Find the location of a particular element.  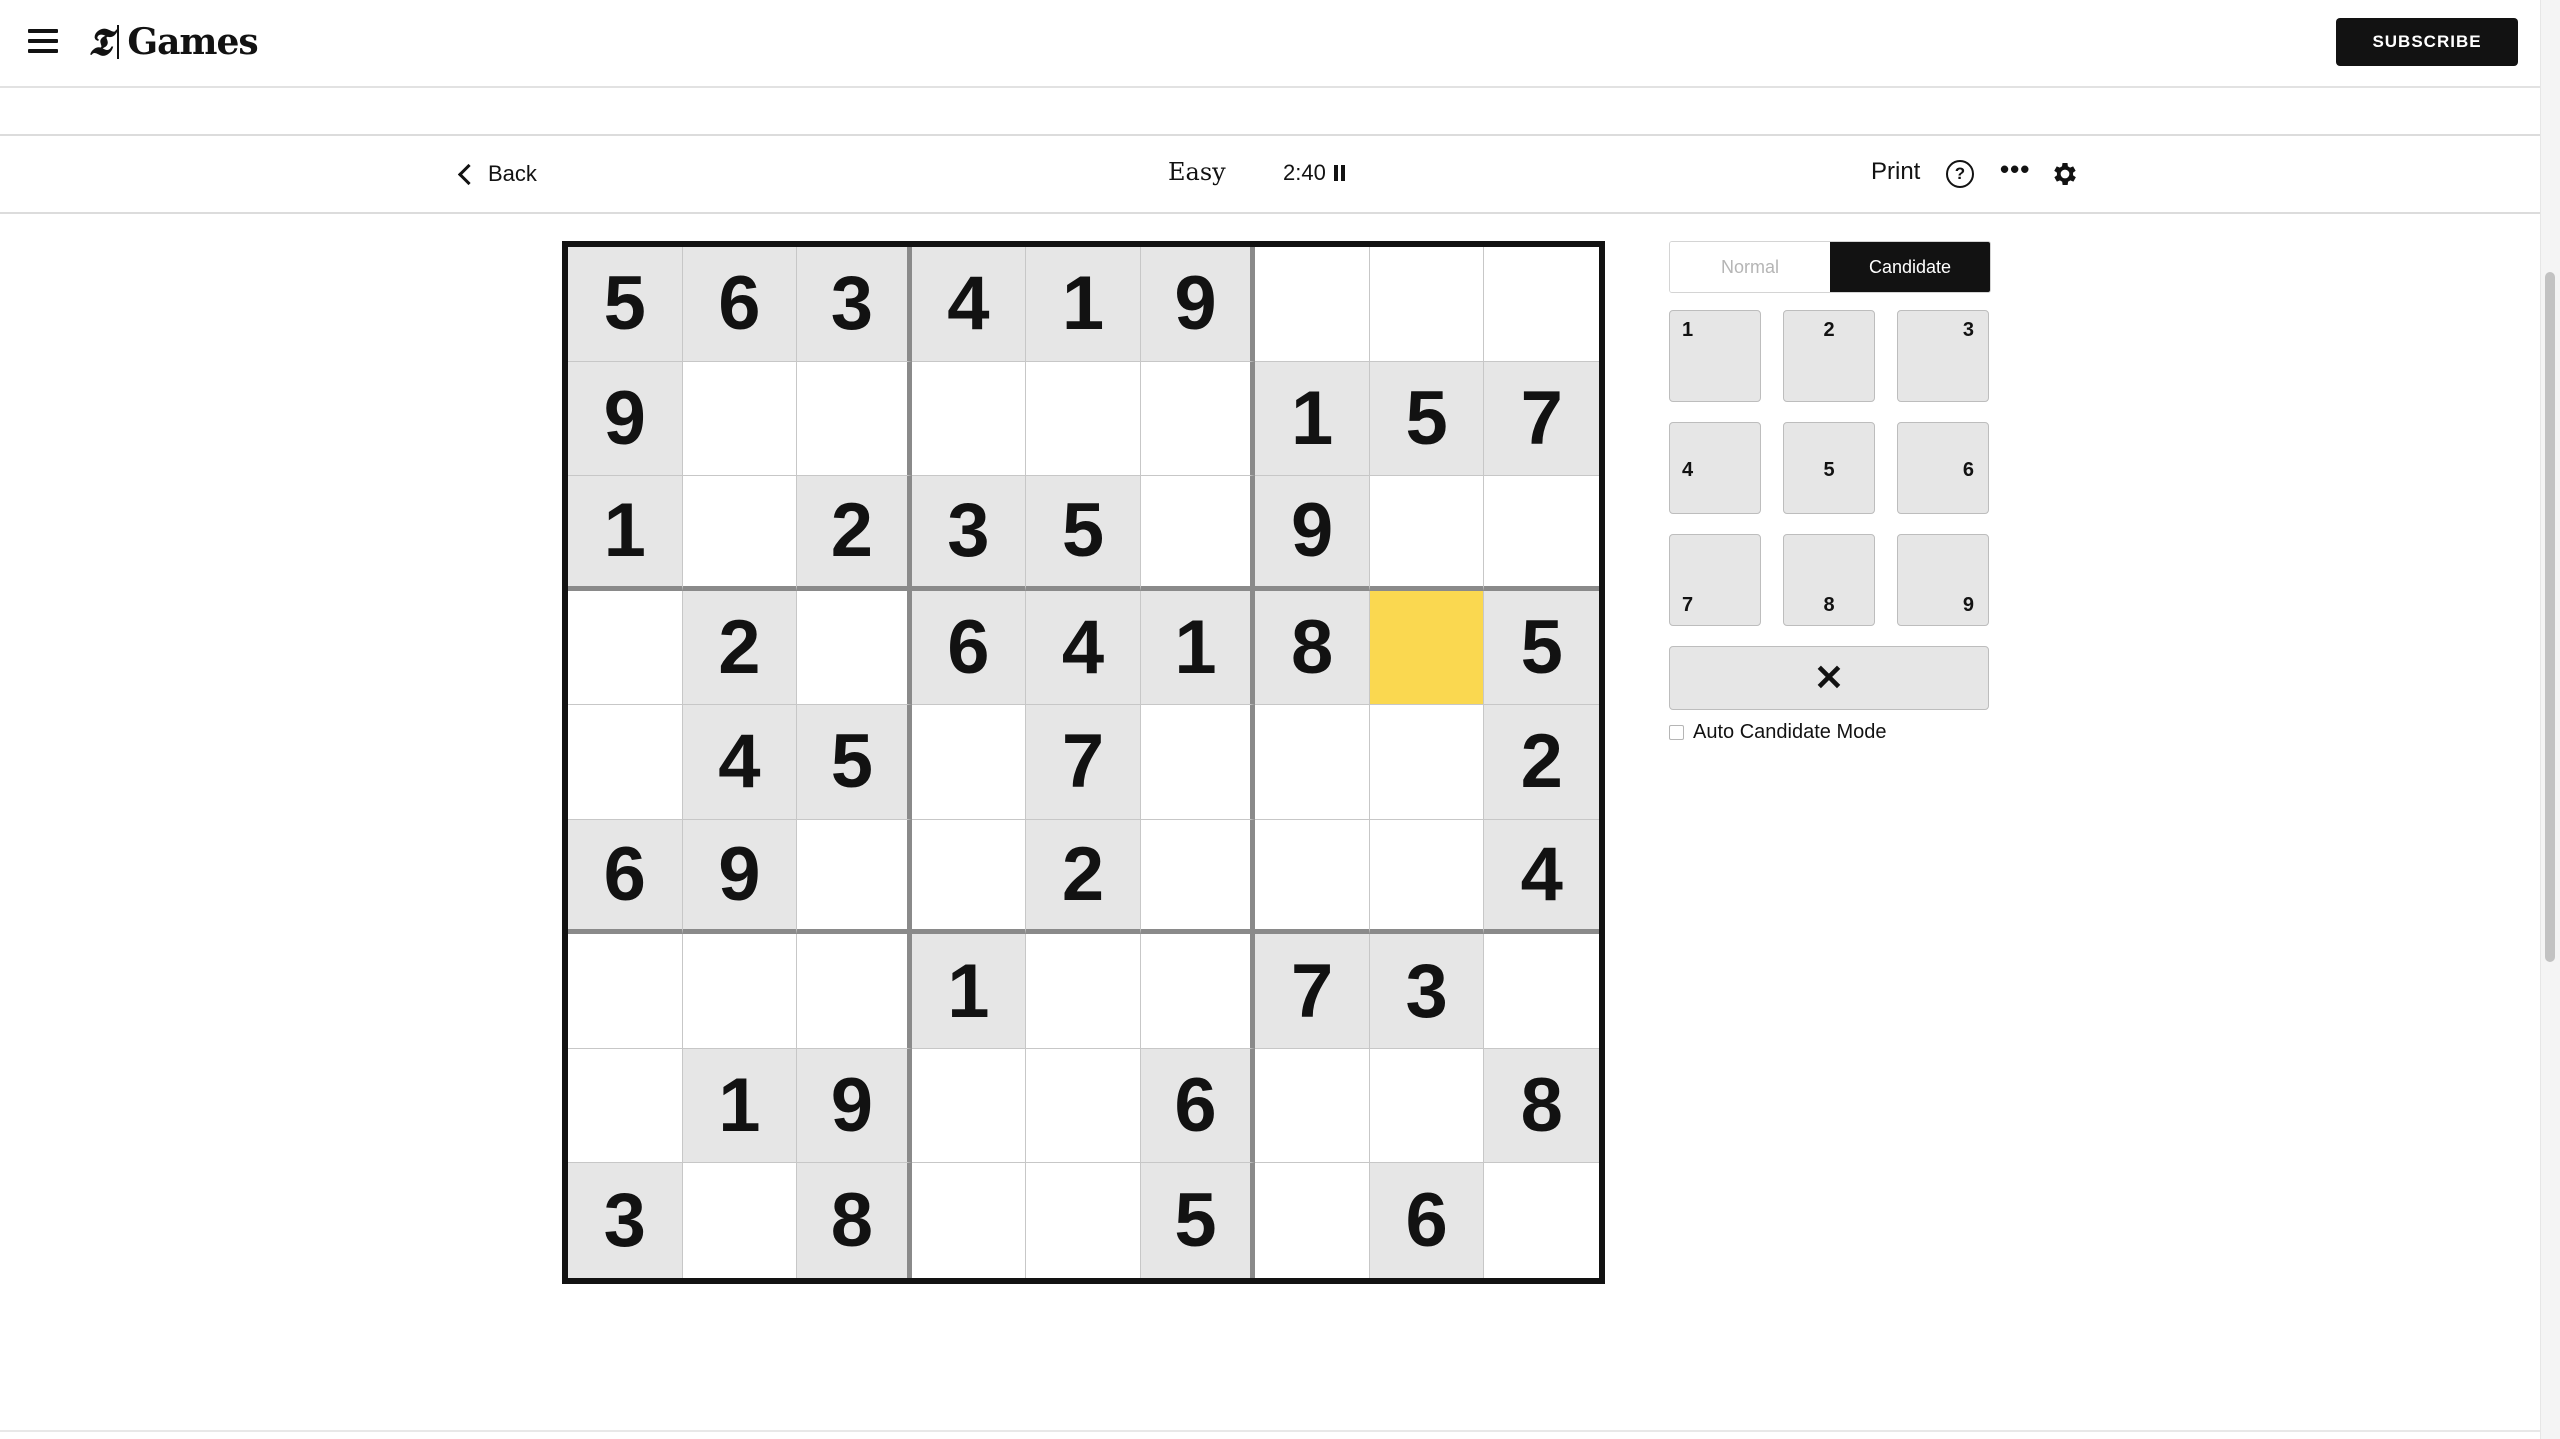

sudoku-cell-r6c7 is located at coordinates (1312, 877).